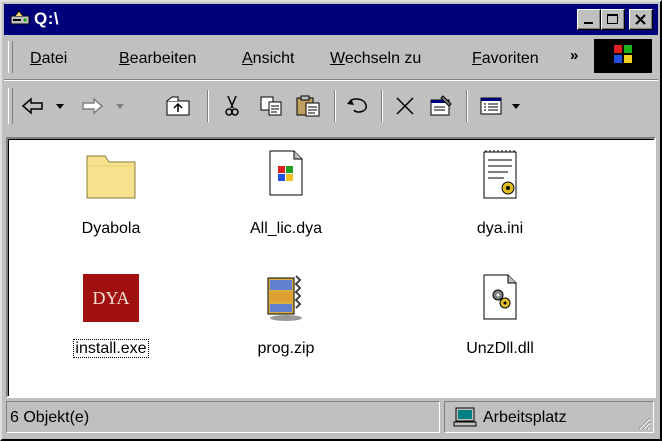  What do you see at coordinates (623, 56) in the screenshot?
I see `windows-logo-icon` at bounding box center [623, 56].